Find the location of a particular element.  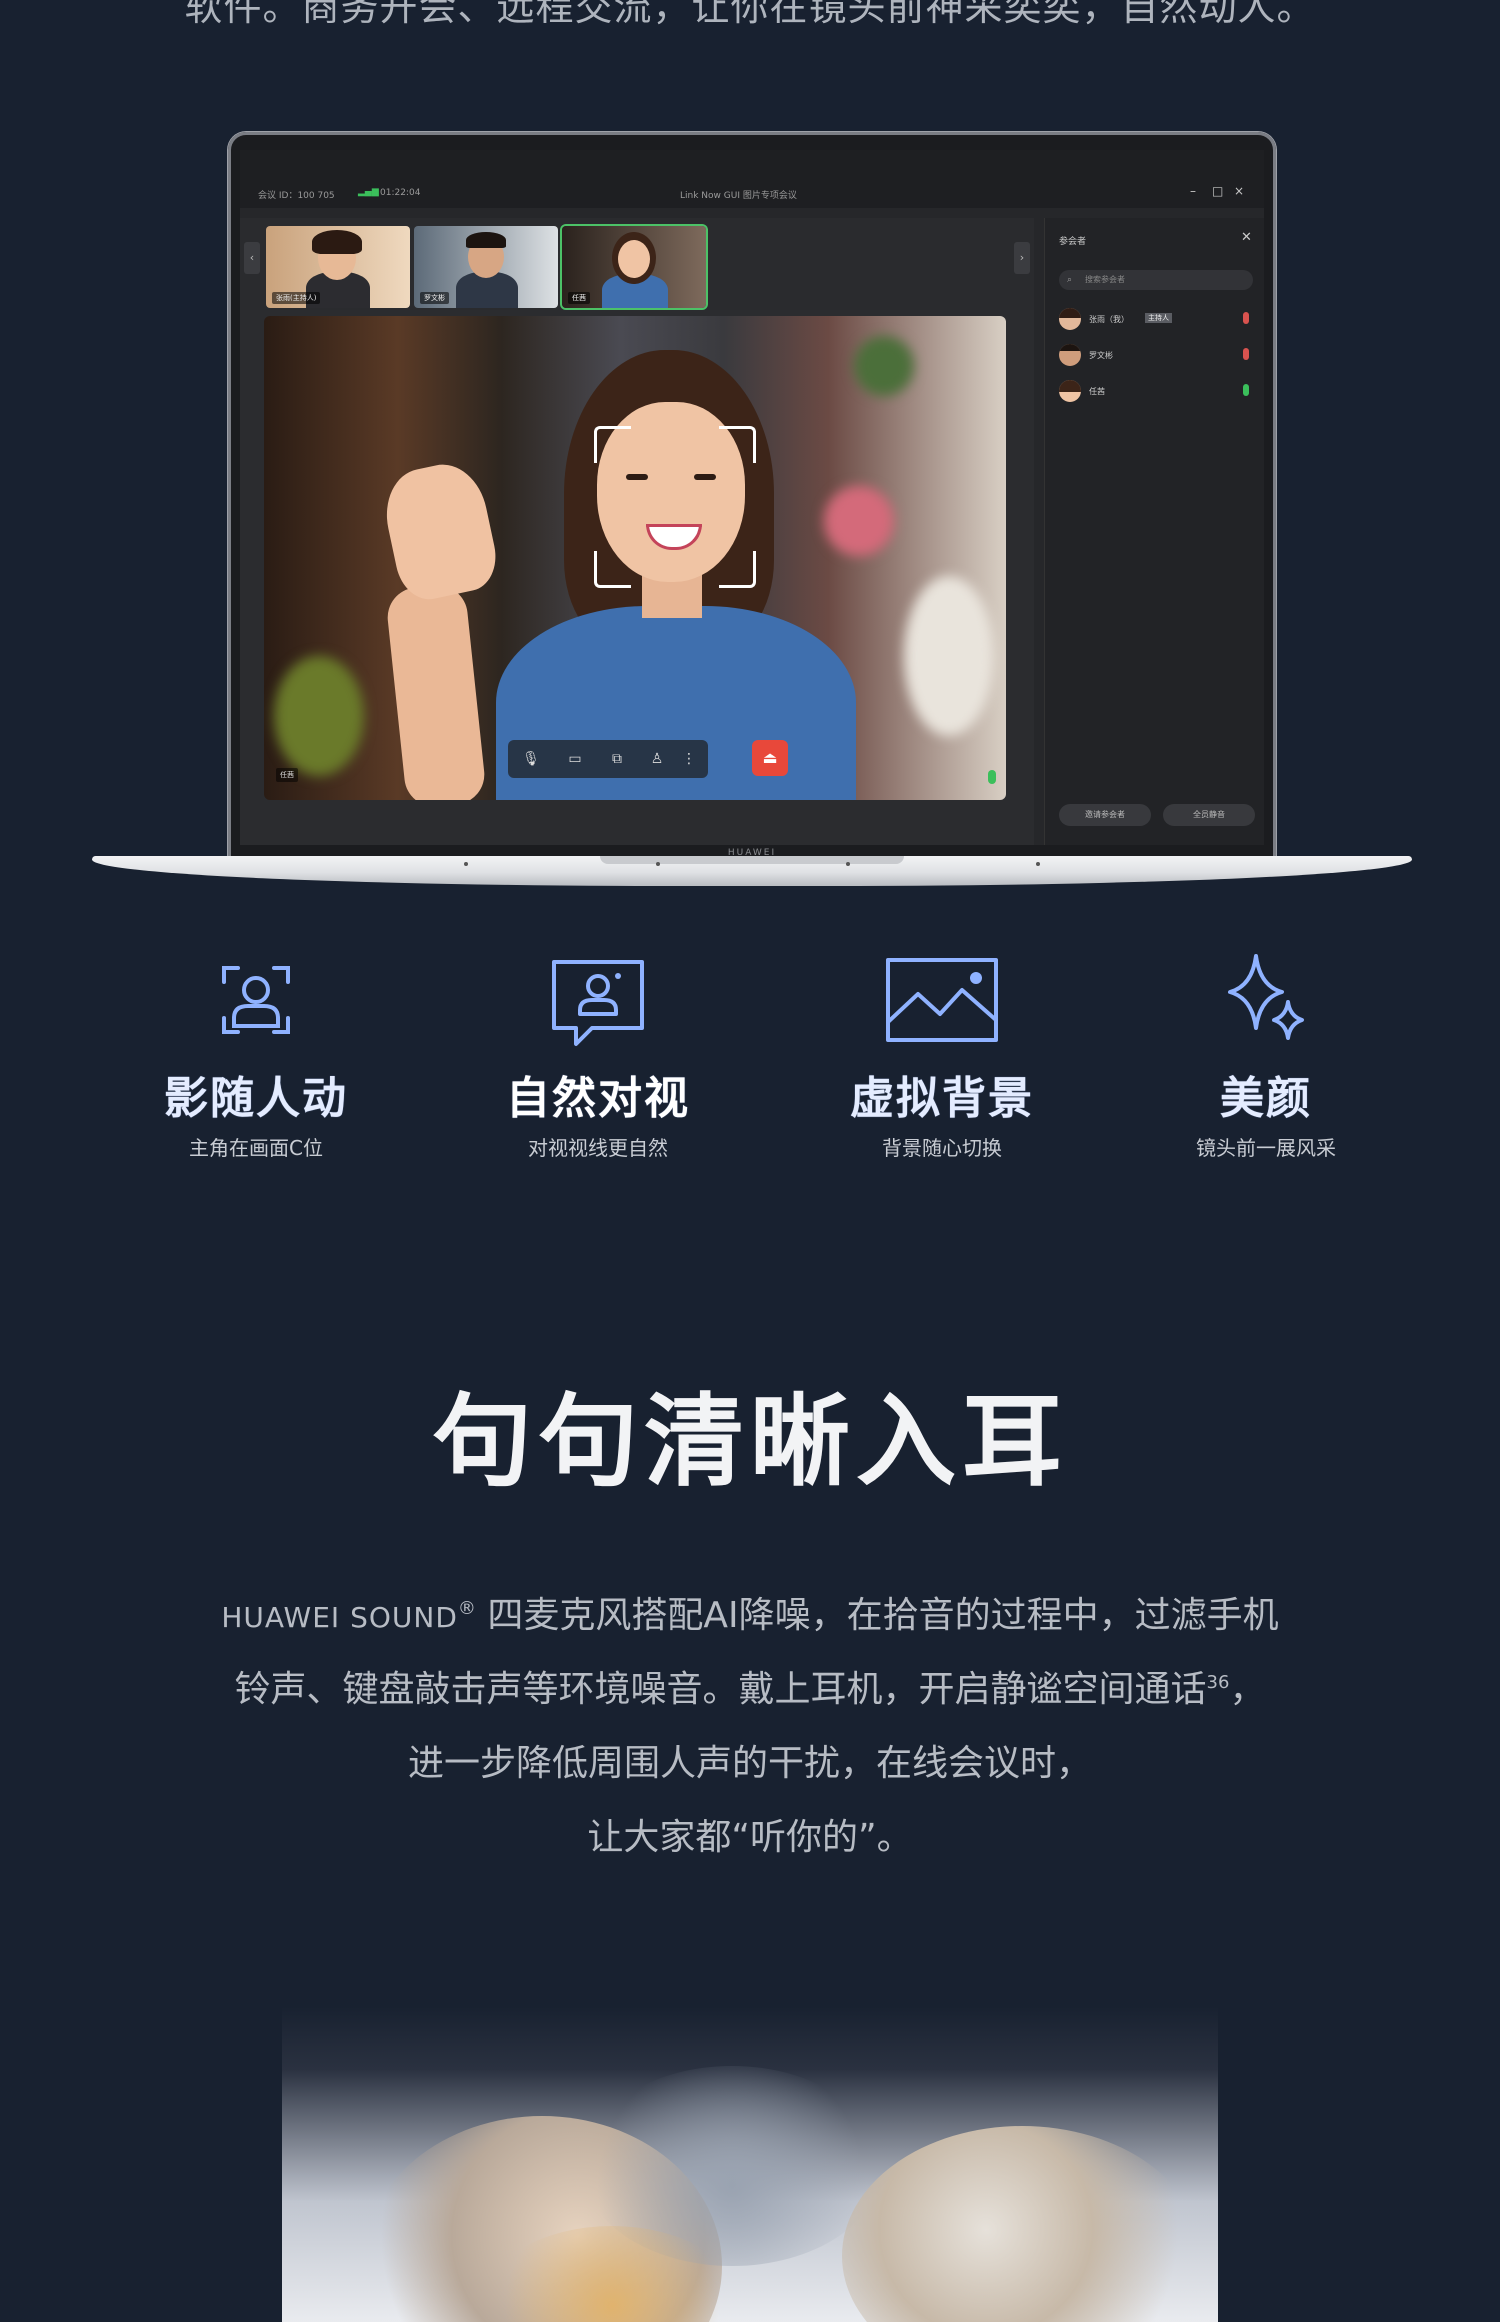

invite-button: 邀请参会者 is located at coordinates (1105, 815).